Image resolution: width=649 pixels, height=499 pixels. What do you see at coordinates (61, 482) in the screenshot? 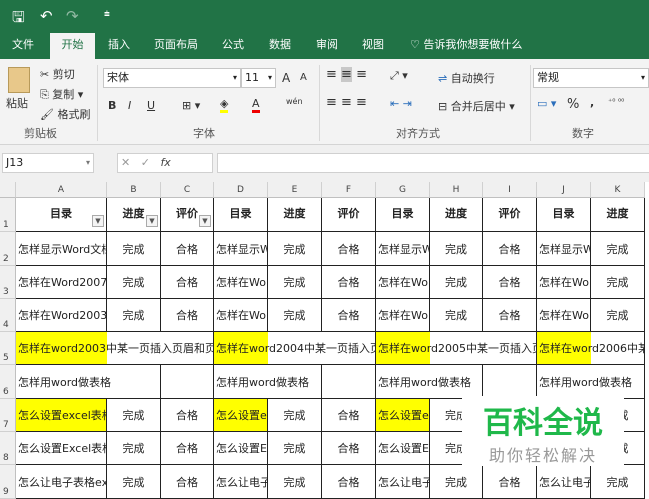
I see `table-cell: 怎么让电子表格excel` at bounding box center [61, 482].